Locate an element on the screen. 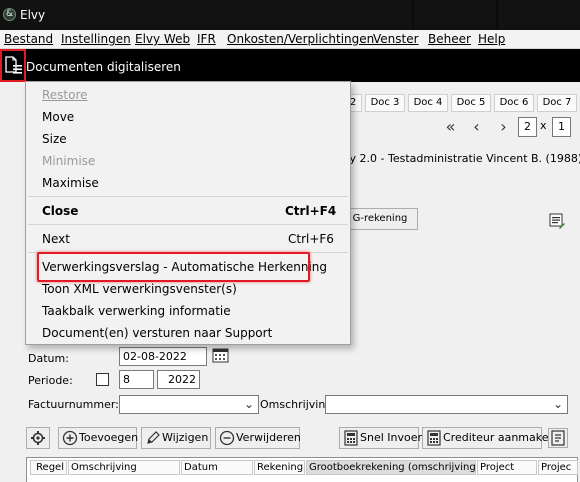 The image size is (580, 482). omschrijving-dropdown: ⌄ is located at coordinates (446, 404).